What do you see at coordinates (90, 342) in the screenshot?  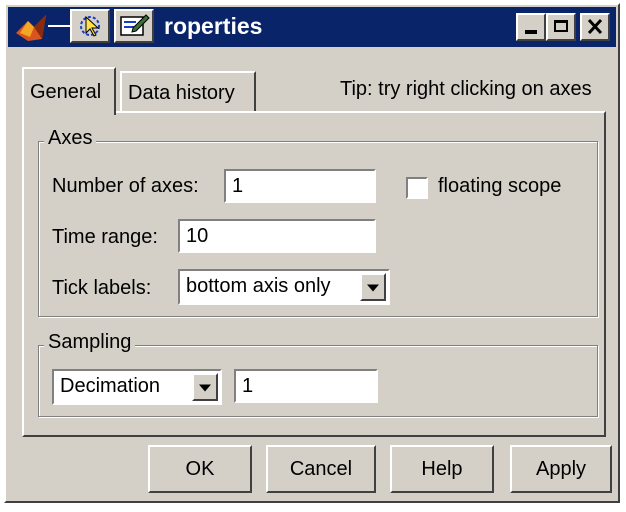 I see `sampling-group-label: Sampling` at bounding box center [90, 342].